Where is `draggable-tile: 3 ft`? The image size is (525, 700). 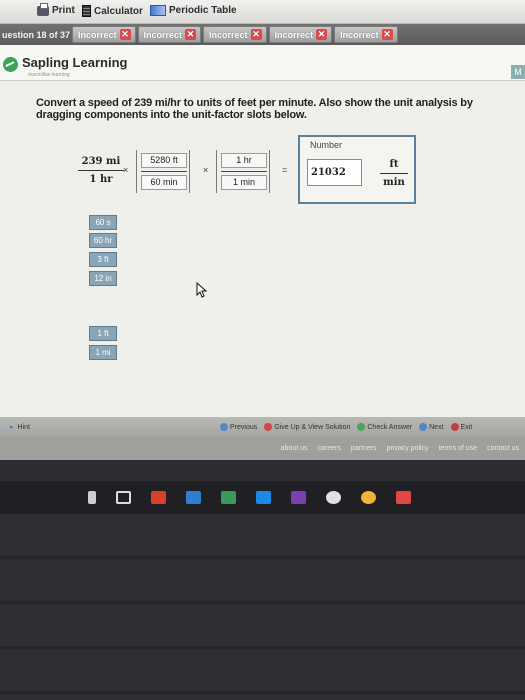
draggable-tile: 3 ft is located at coordinates (103, 259).